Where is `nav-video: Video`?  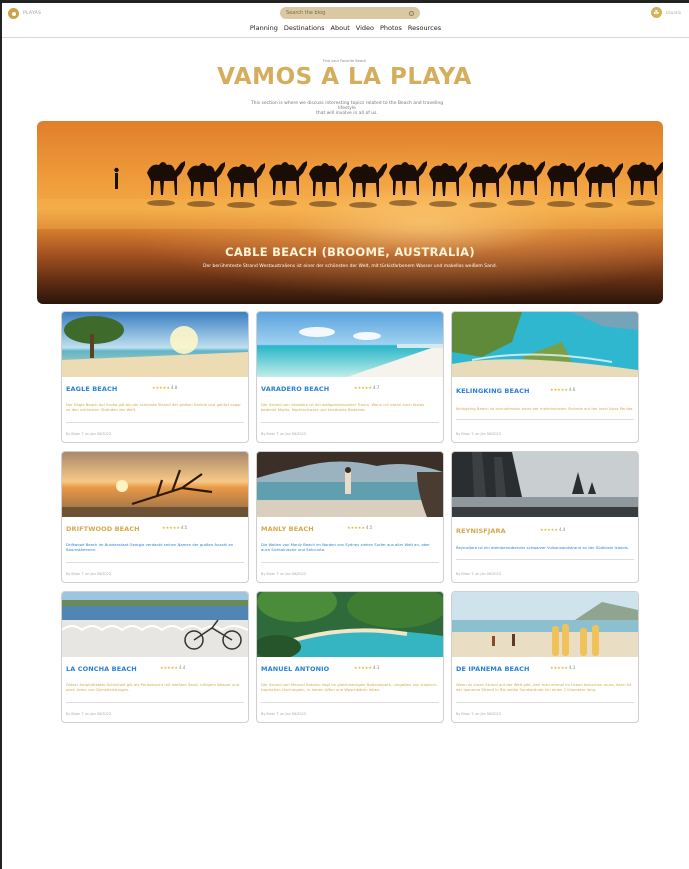
nav-video: Video is located at coordinates (365, 28).